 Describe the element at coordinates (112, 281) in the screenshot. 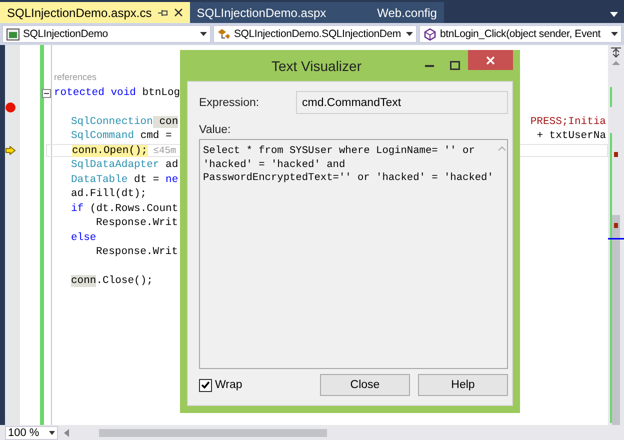

I see `code-line: conn.Close();` at that location.